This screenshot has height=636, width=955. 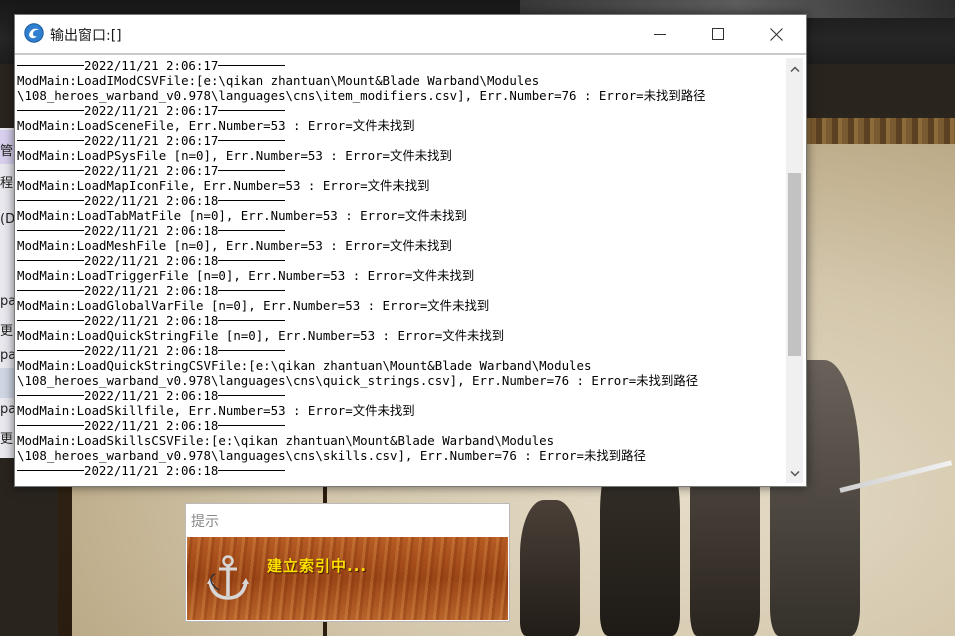 What do you see at coordinates (7, 383) in the screenshot?
I see `background-sidebar-selection` at bounding box center [7, 383].